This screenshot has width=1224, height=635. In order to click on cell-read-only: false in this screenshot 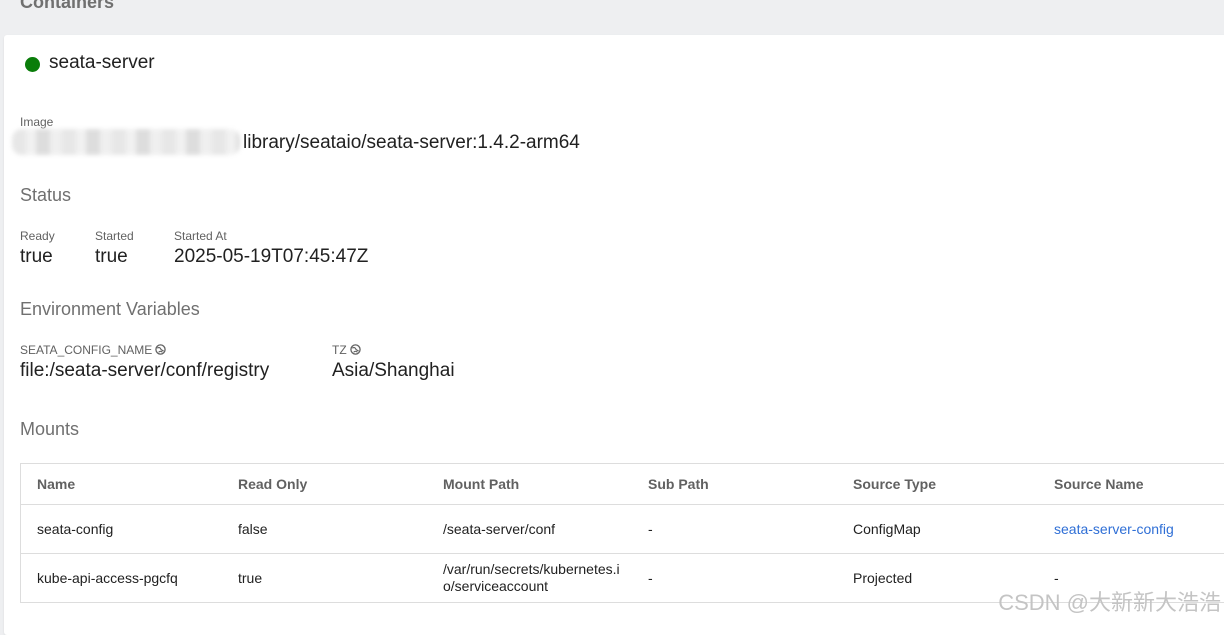, I will do `click(324, 529)`.